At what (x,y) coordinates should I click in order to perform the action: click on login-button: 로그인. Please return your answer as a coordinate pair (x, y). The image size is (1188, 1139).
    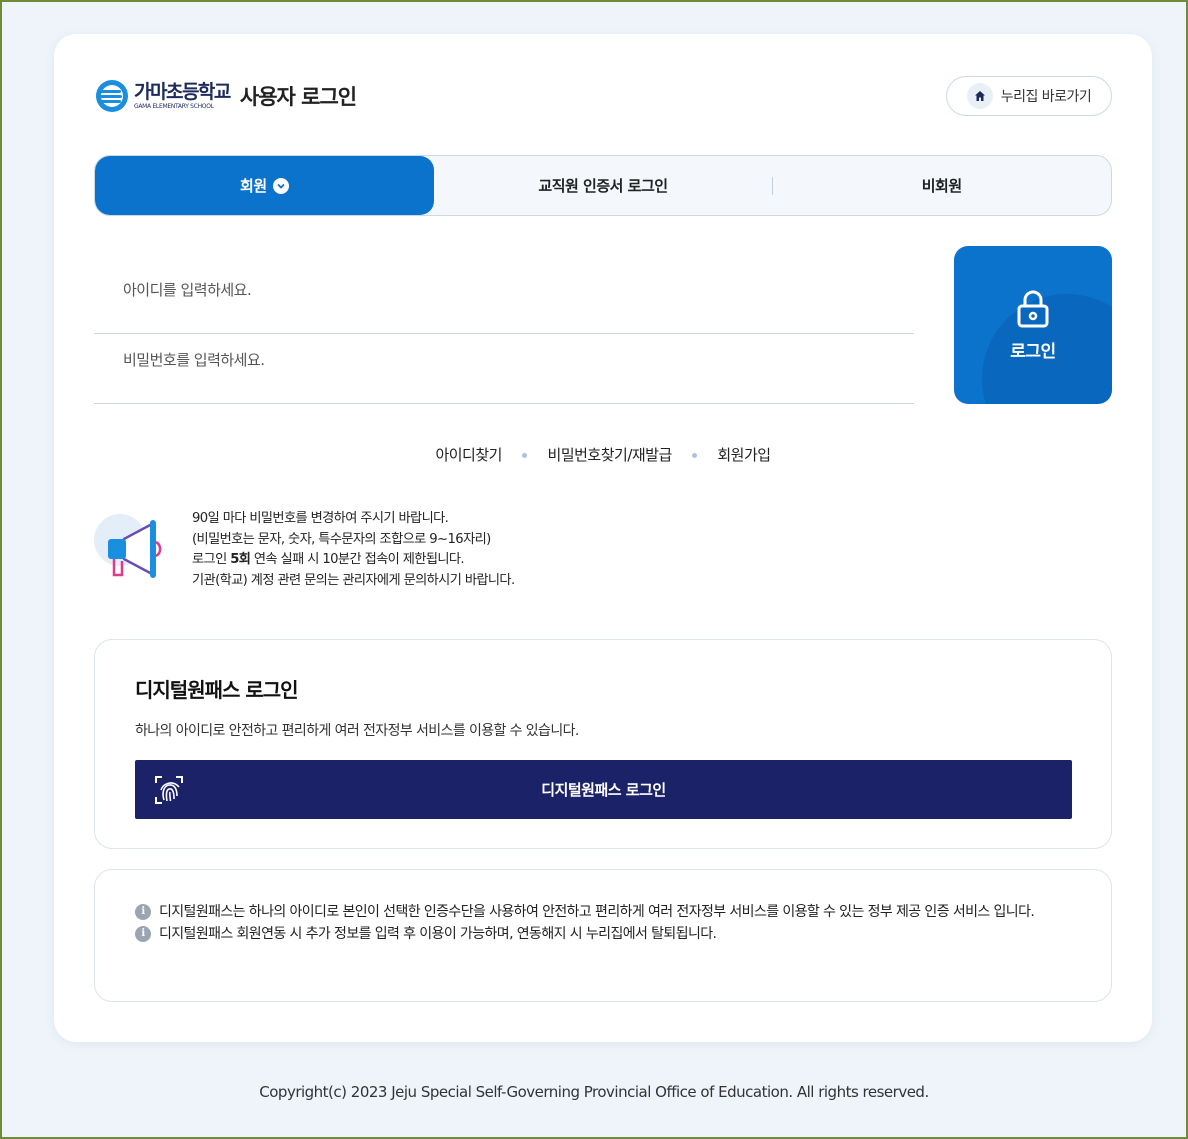
    Looking at the image, I should click on (1033, 325).